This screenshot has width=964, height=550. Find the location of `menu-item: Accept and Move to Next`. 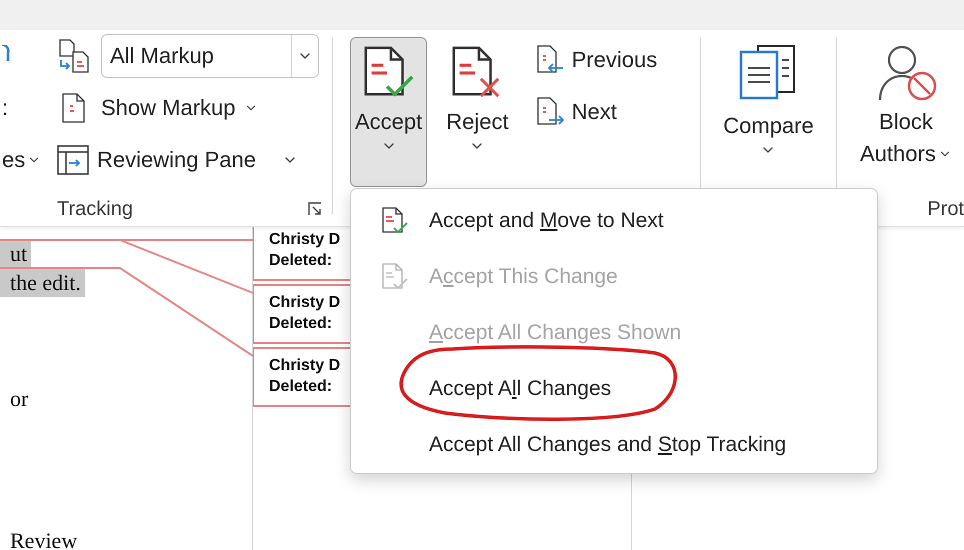

menu-item: Accept and Move to Next is located at coordinates (614, 221).